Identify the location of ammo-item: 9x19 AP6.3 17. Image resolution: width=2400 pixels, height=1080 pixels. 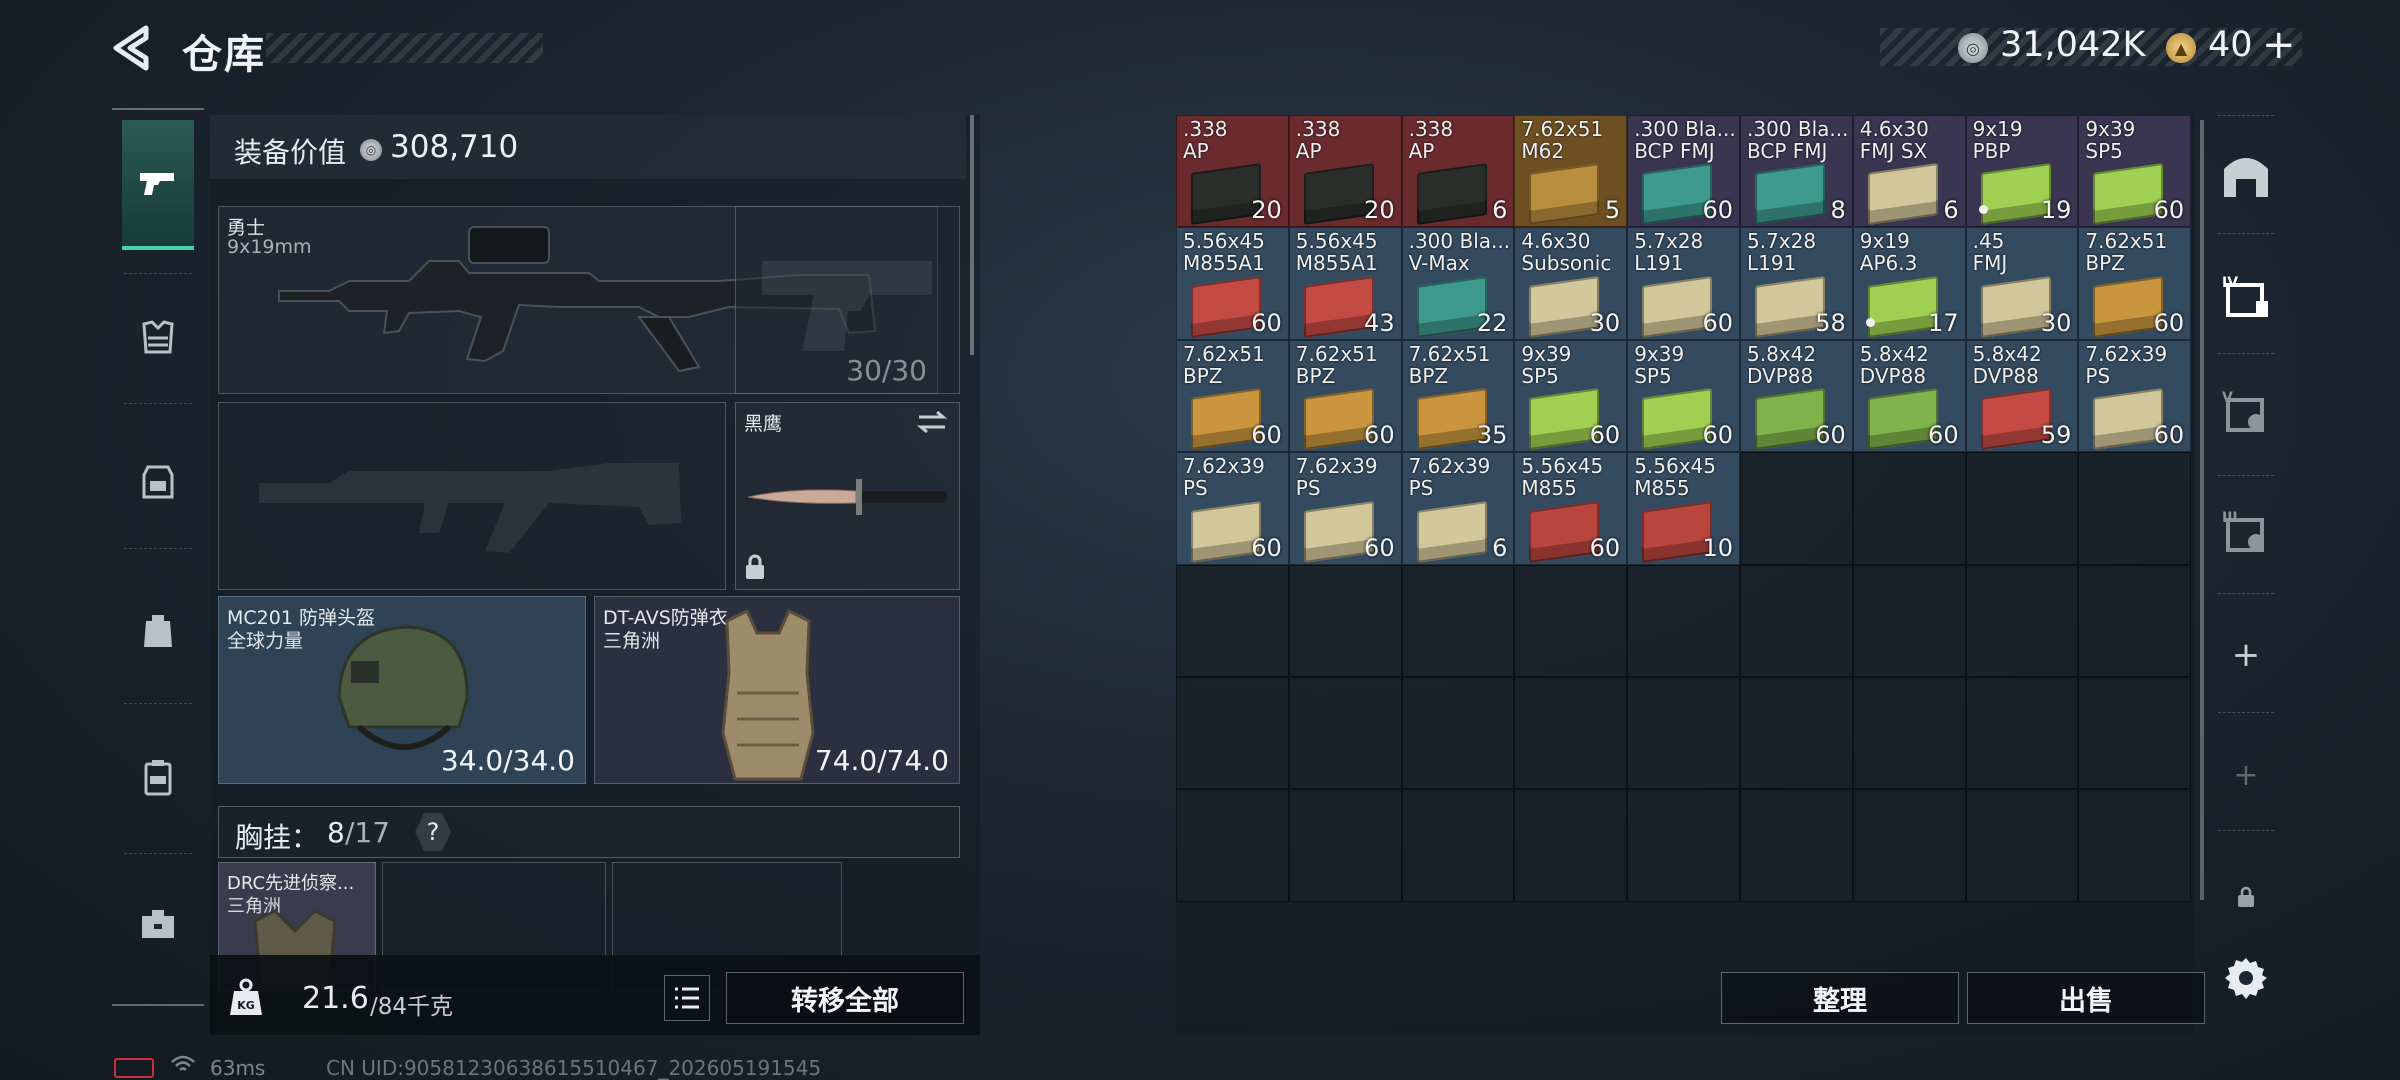
(1909, 283).